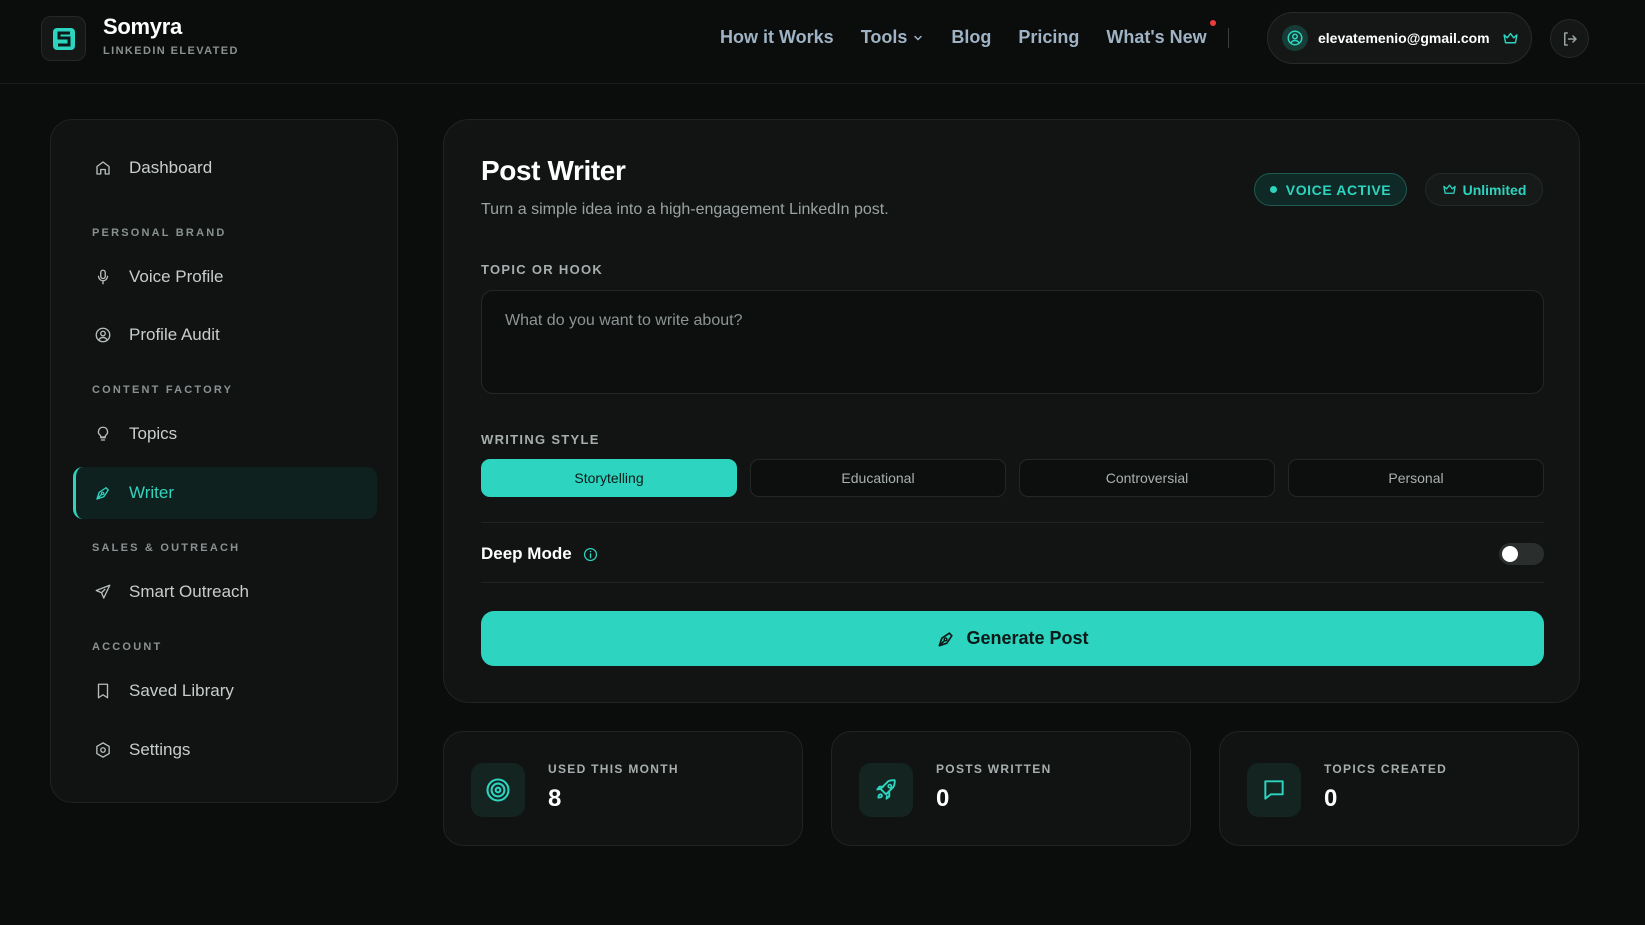 This screenshot has height=925, width=1645. What do you see at coordinates (142, 26) in the screenshot?
I see `brand-name: Somyra` at bounding box center [142, 26].